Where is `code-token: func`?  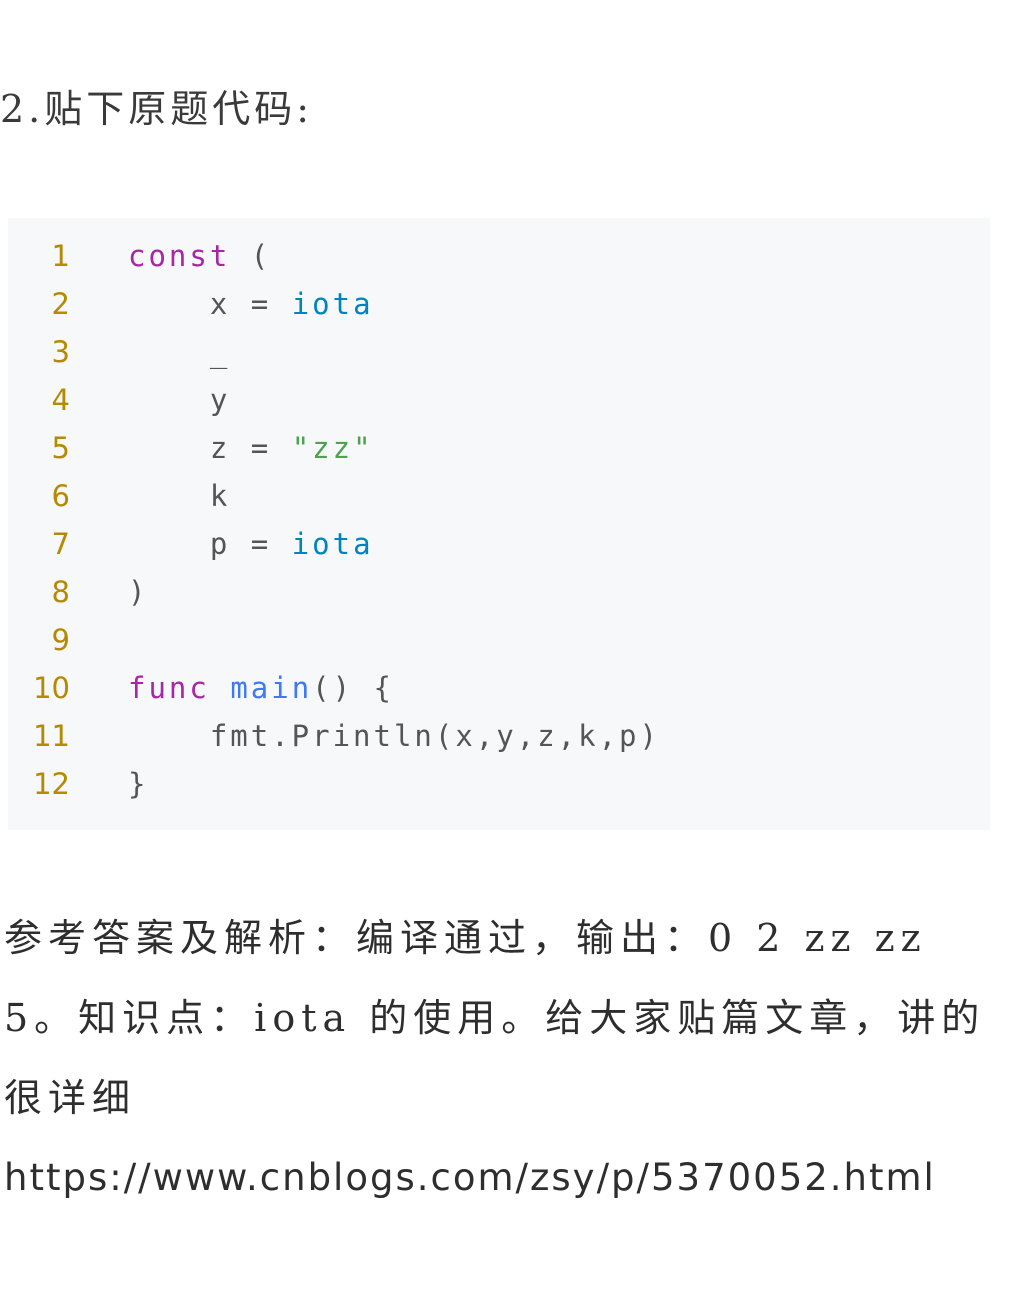 code-token: func is located at coordinates (169, 688).